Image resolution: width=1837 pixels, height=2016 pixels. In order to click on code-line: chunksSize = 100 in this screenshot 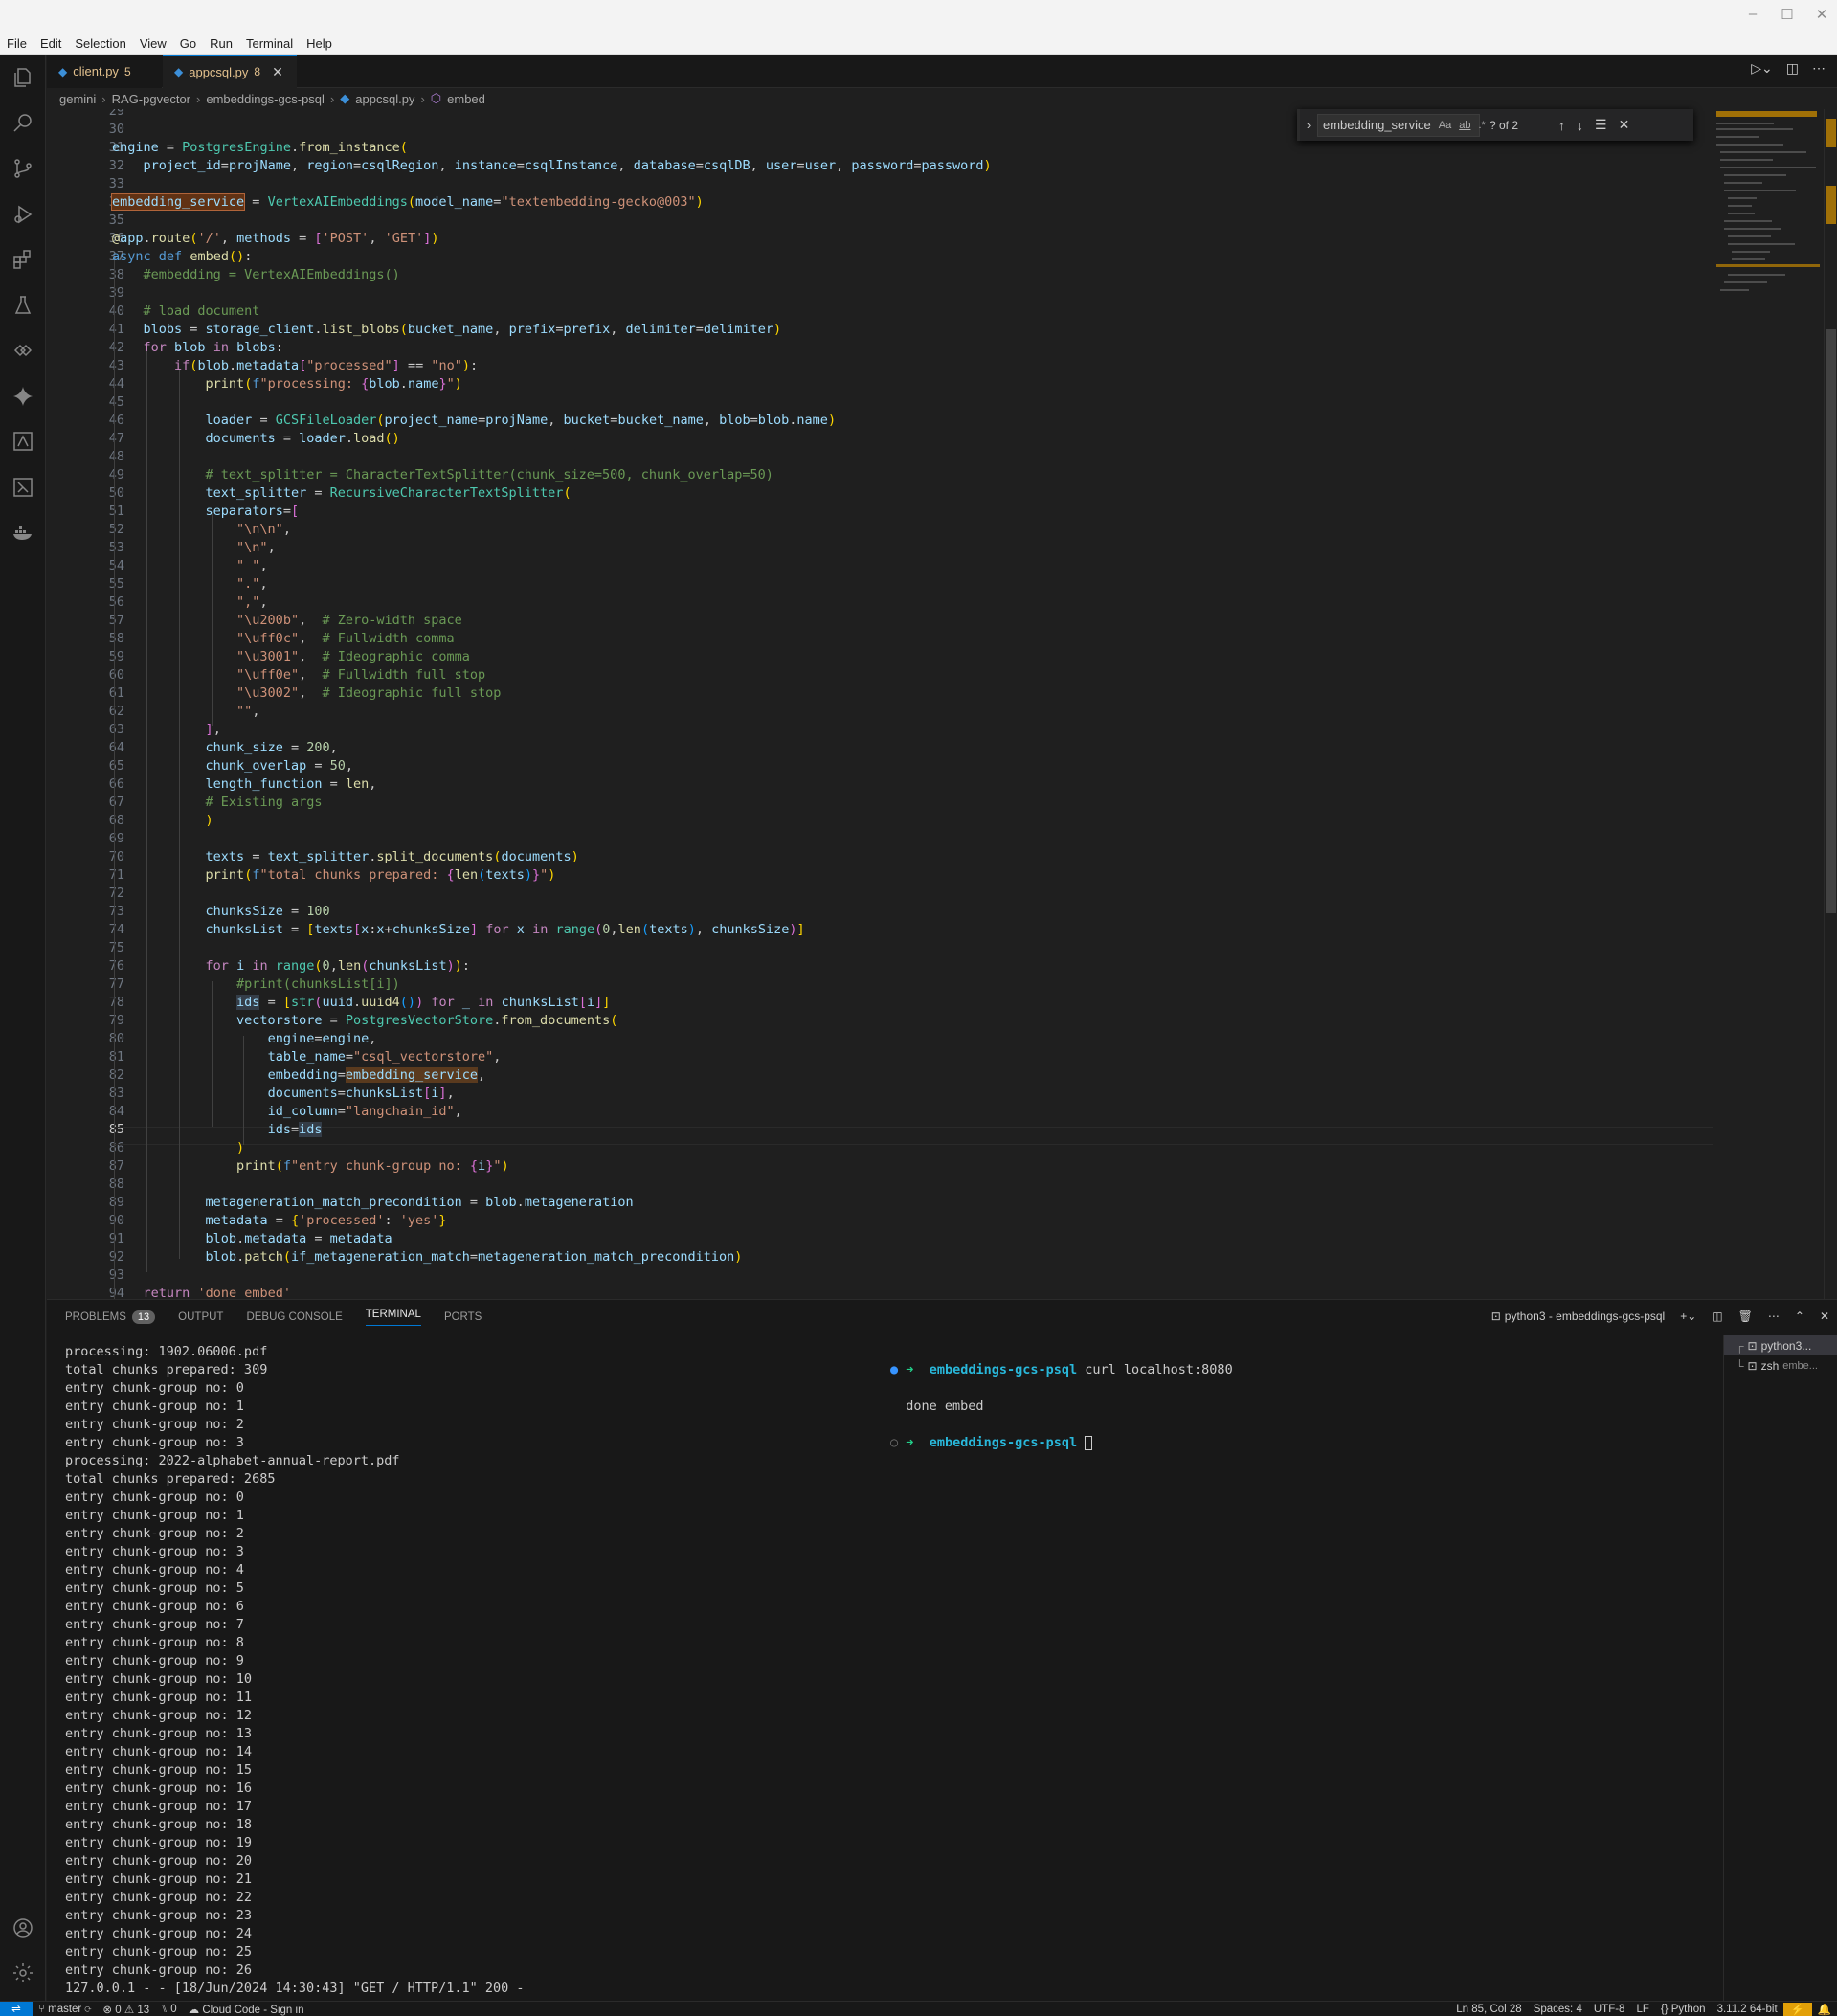, I will do `click(267, 912)`.